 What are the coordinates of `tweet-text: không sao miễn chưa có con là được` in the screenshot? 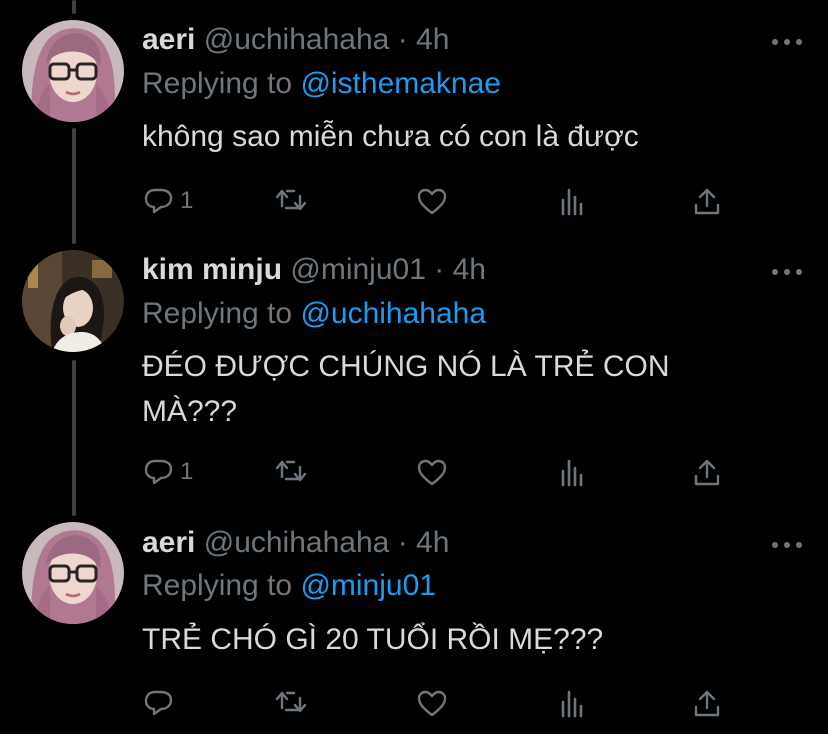 It's located at (390, 136).